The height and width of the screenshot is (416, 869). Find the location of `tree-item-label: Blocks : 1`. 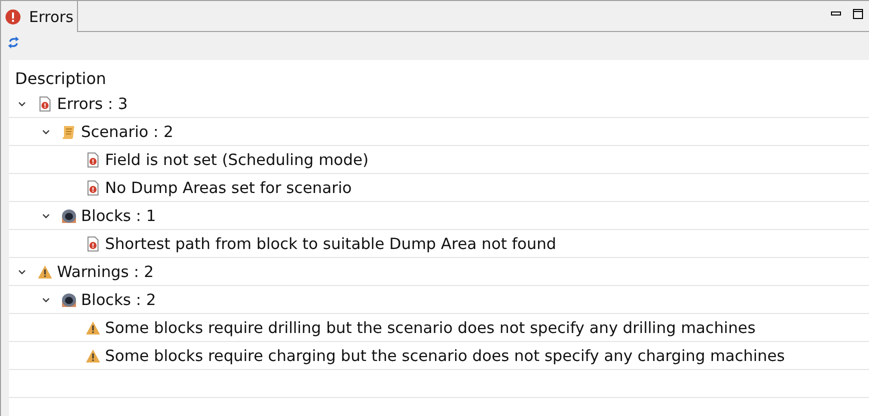

tree-item-label: Blocks : 1 is located at coordinates (118, 215).